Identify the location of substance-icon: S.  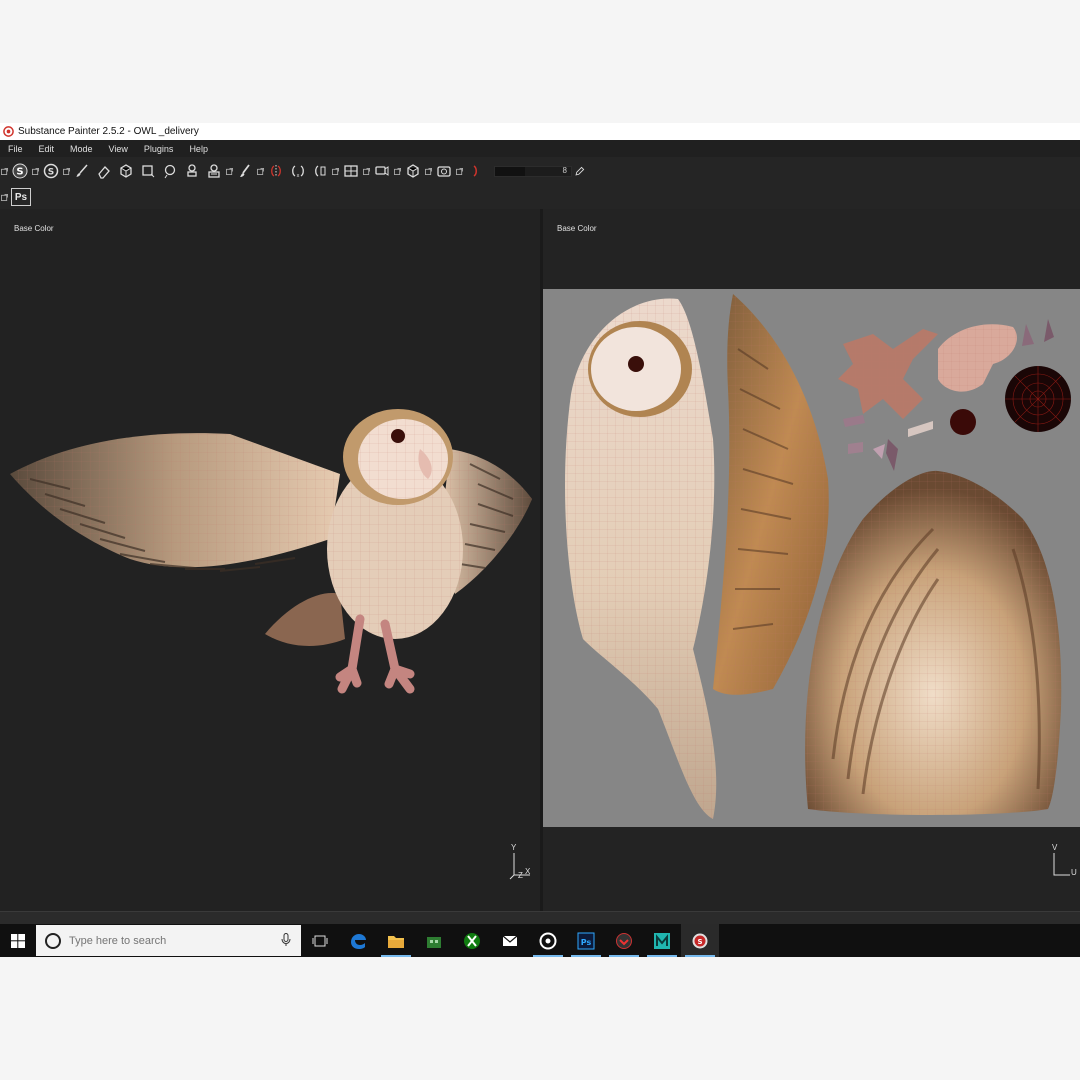
(51, 171).